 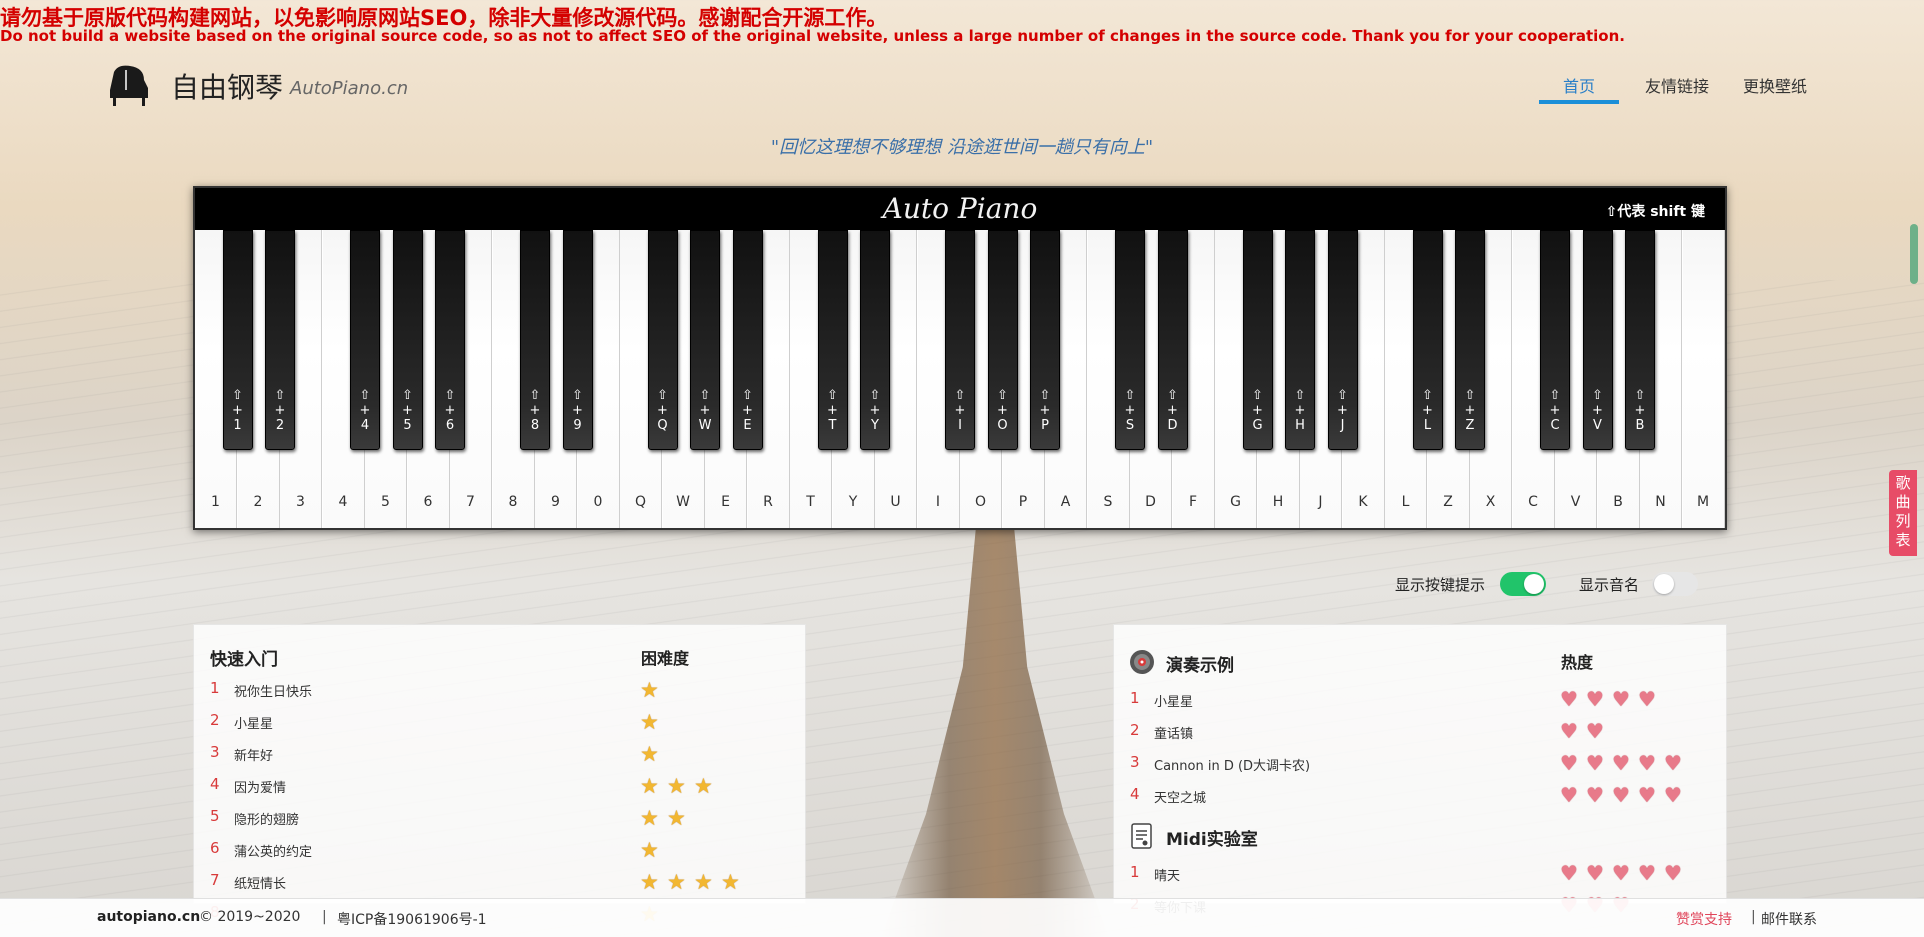 I want to click on black-key-label: ⇧ + 5, so click(x=407, y=410).